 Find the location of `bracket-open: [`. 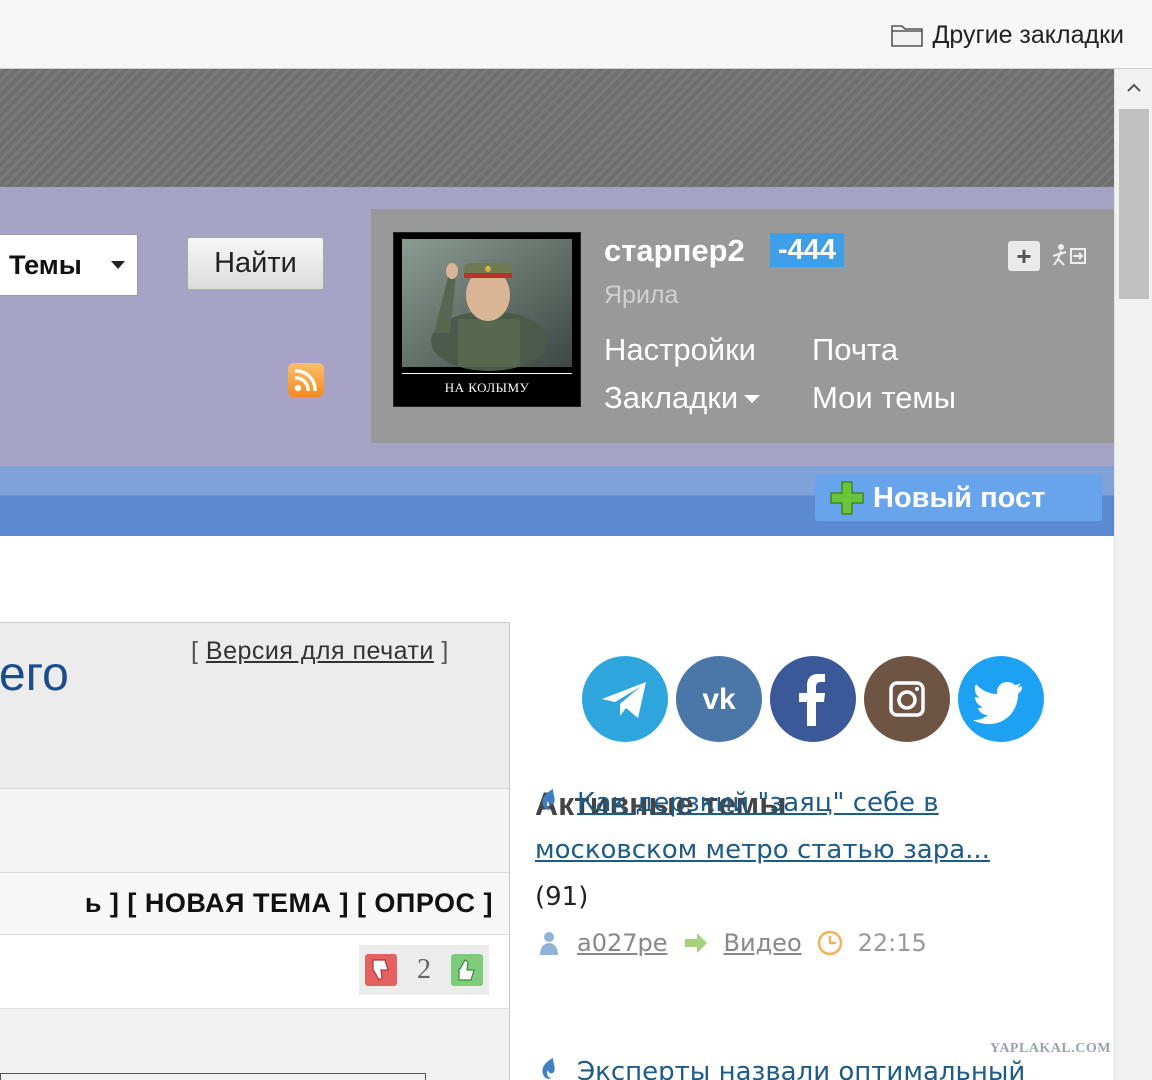

bracket-open: [ is located at coordinates (195, 651).